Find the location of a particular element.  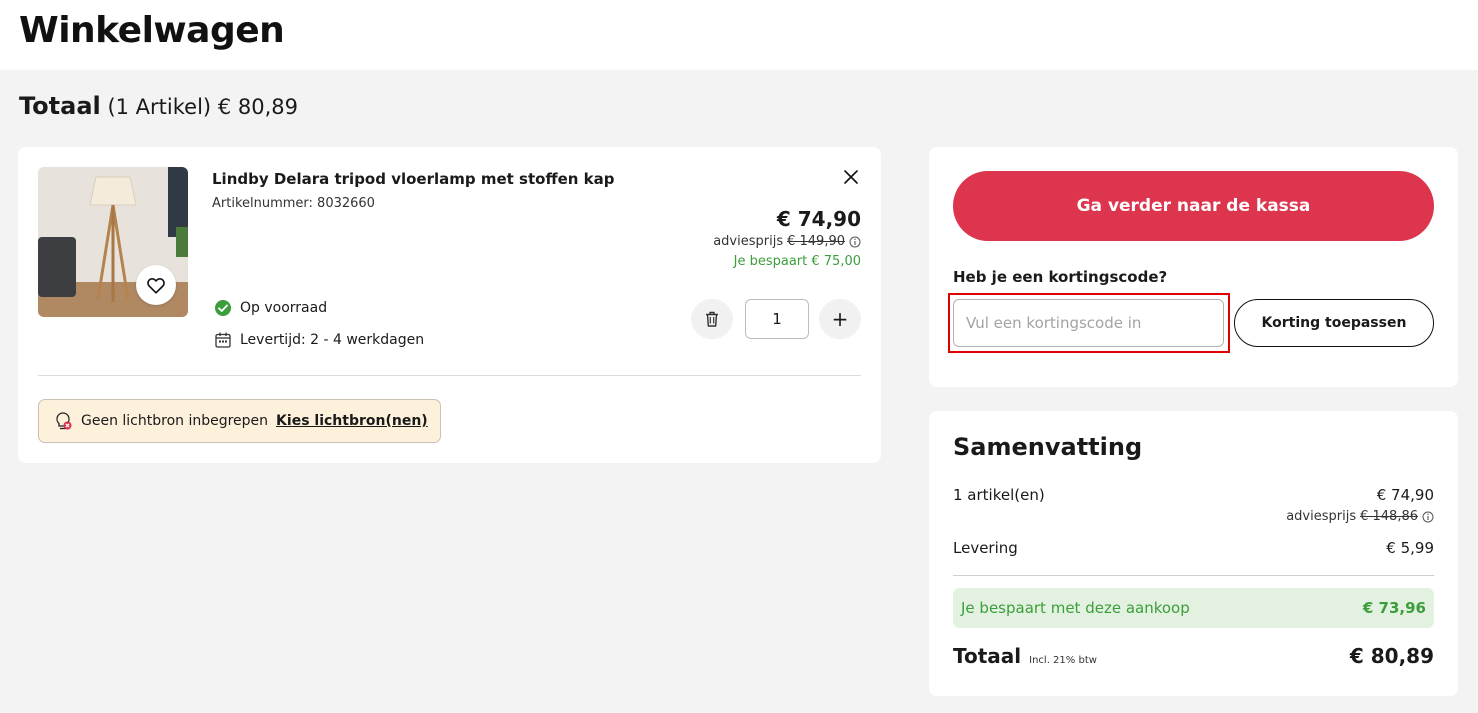

summary-title: Samenvatting is located at coordinates (1048, 447).